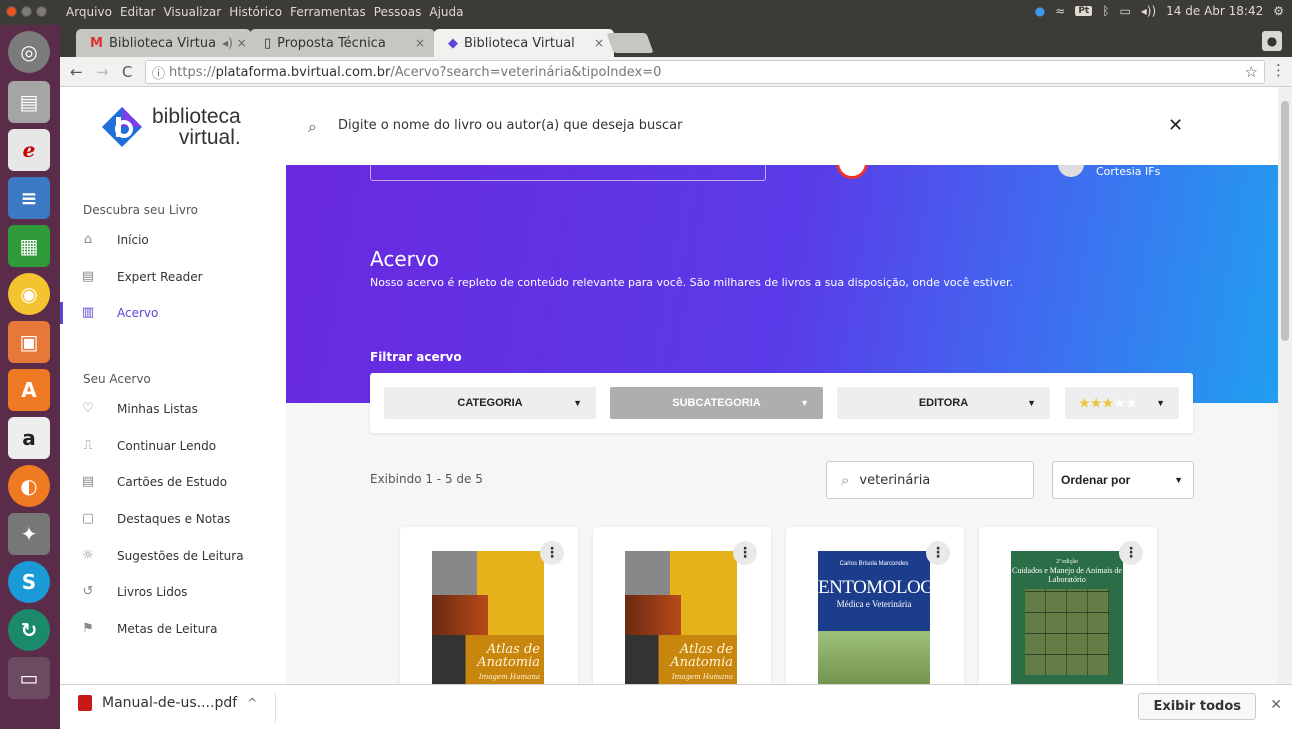 The image size is (1292, 729). I want to click on sidebar-item-livros-lidos: ↺ Livros Lidos, so click(134, 591).